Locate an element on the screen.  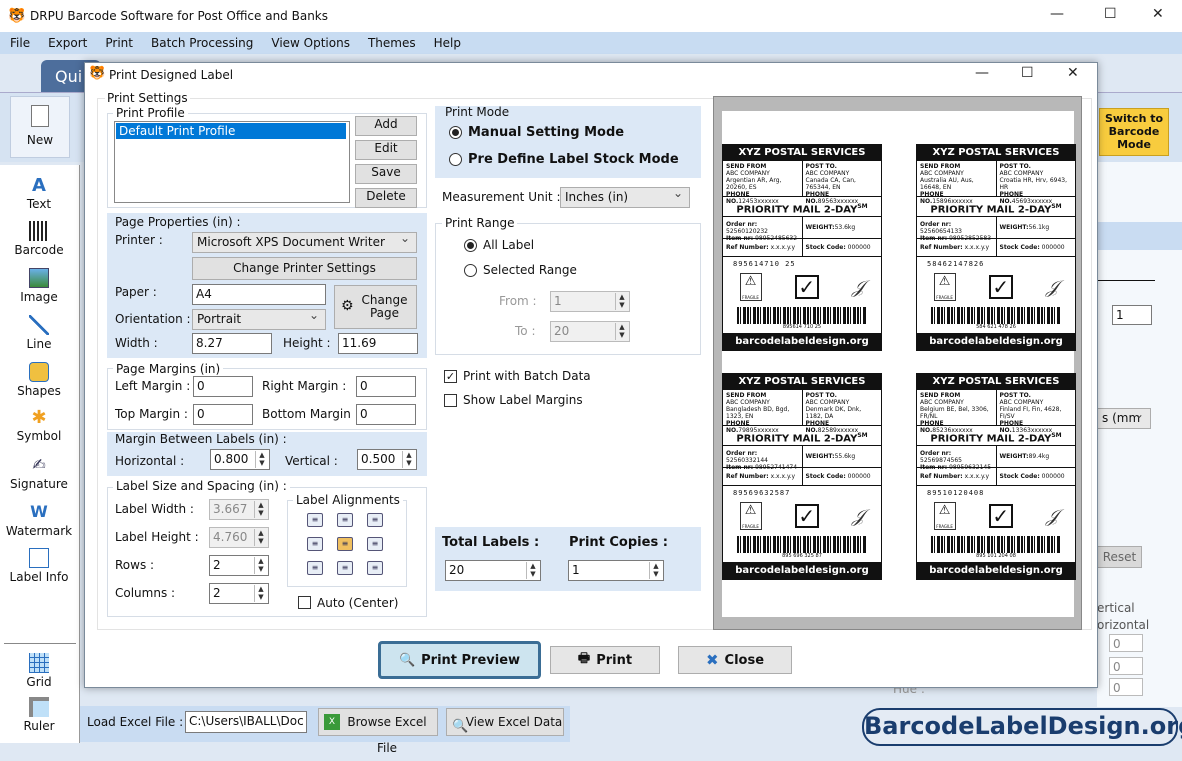
predefine-mode-radio is located at coordinates (455, 159).